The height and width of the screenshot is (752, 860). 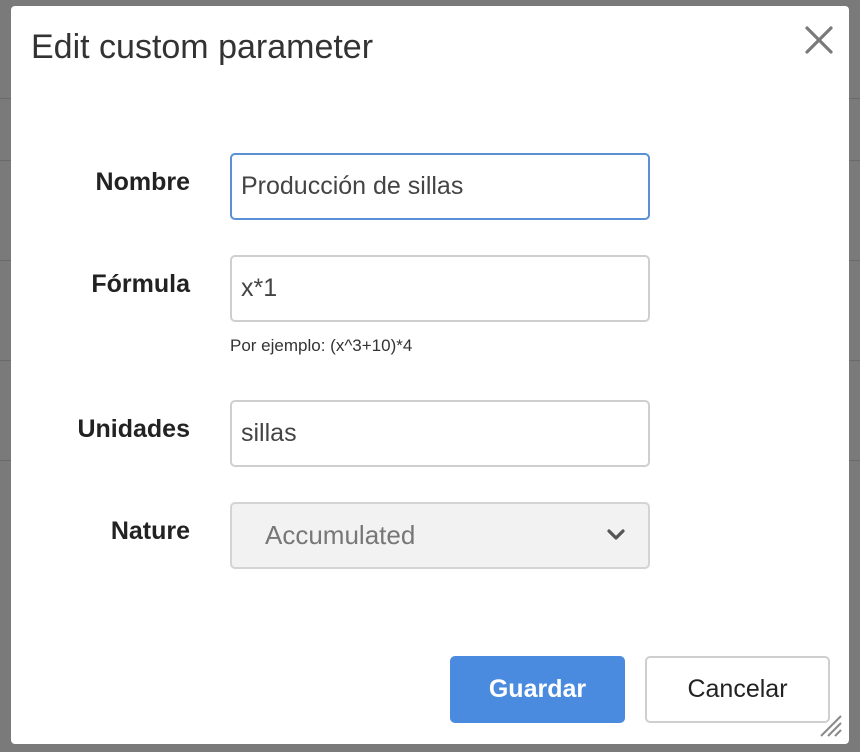 What do you see at coordinates (537, 689) in the screenshot?
I see `save-button: Guardar` at bounding box center [537, 689].